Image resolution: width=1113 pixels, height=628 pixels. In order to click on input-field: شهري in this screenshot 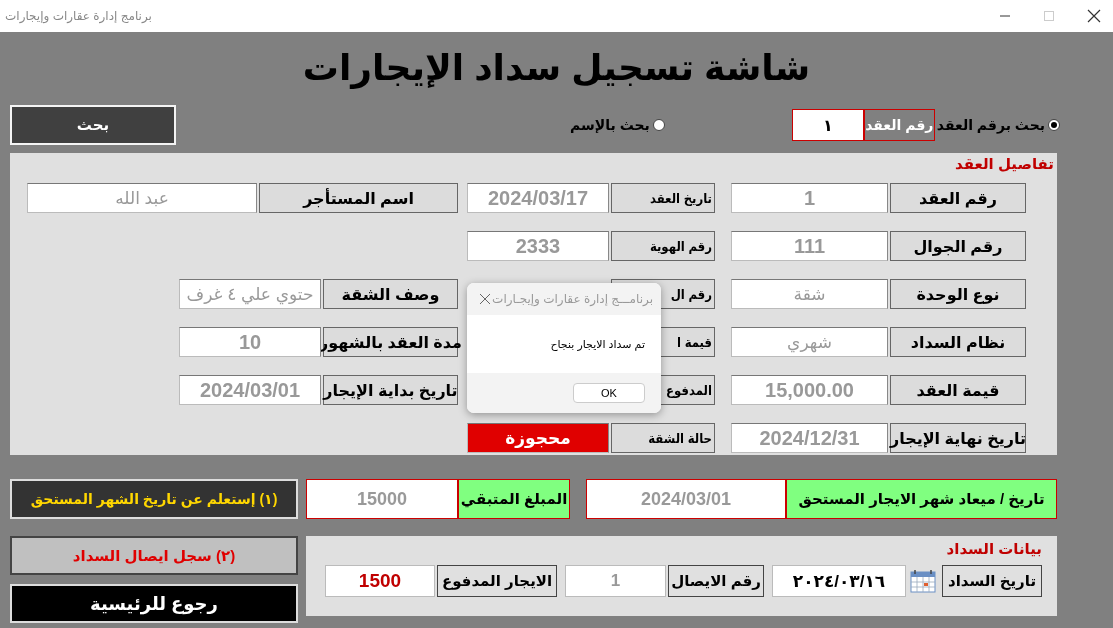, I will do `click(809, 342)`.